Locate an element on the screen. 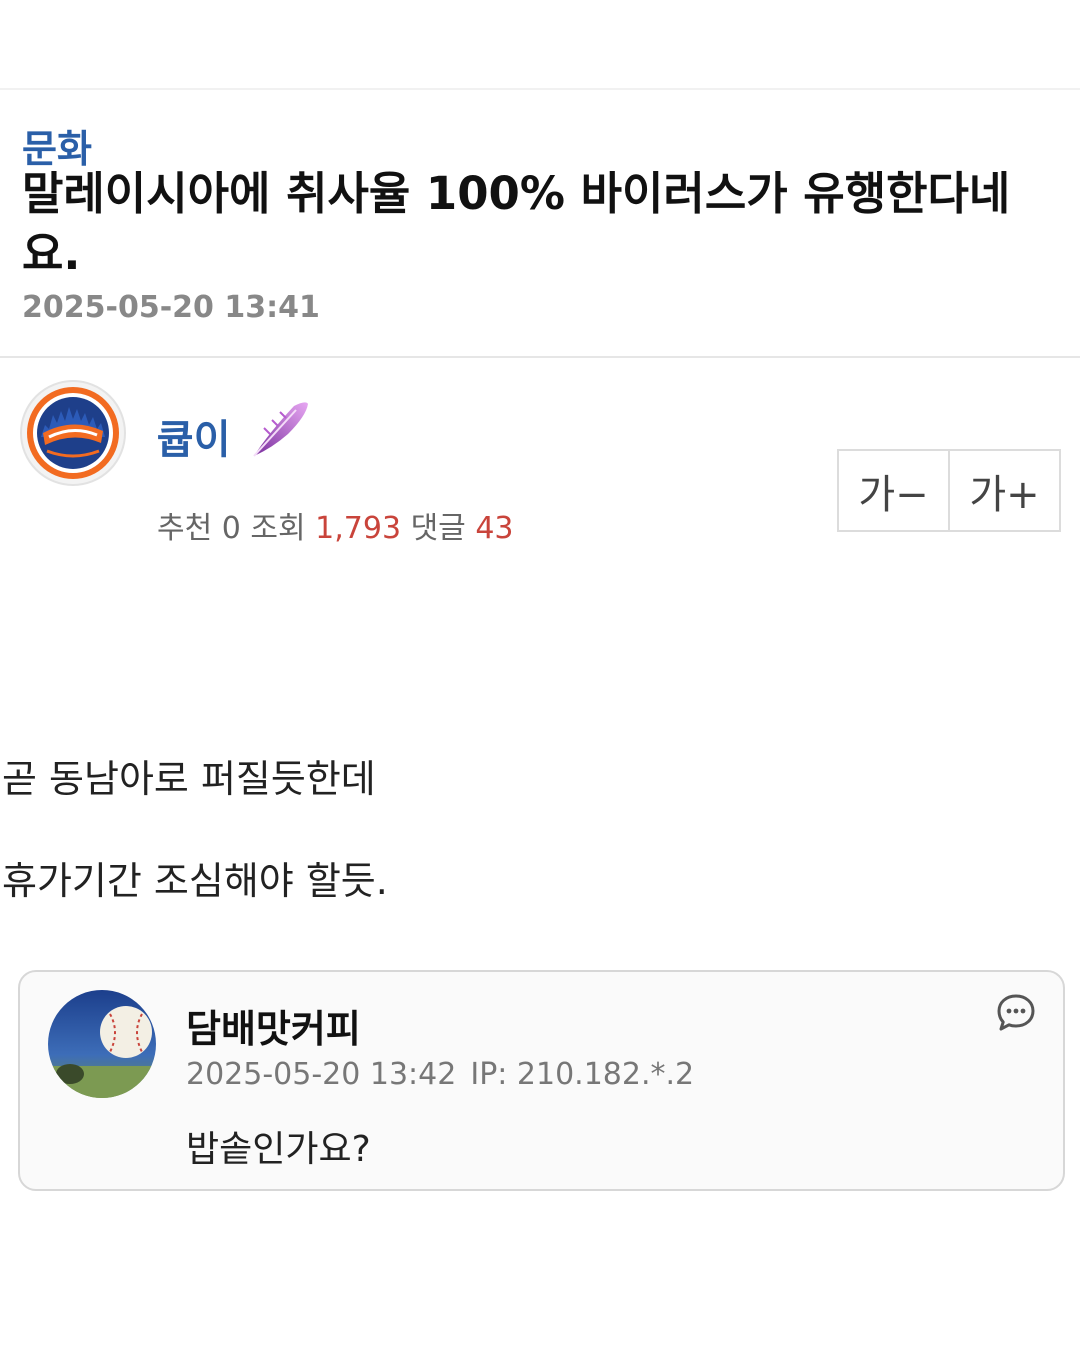 The width and height of the screenshot is (1080, 1350). purple-feather-badge-icon is located at coordinates (280, 429).